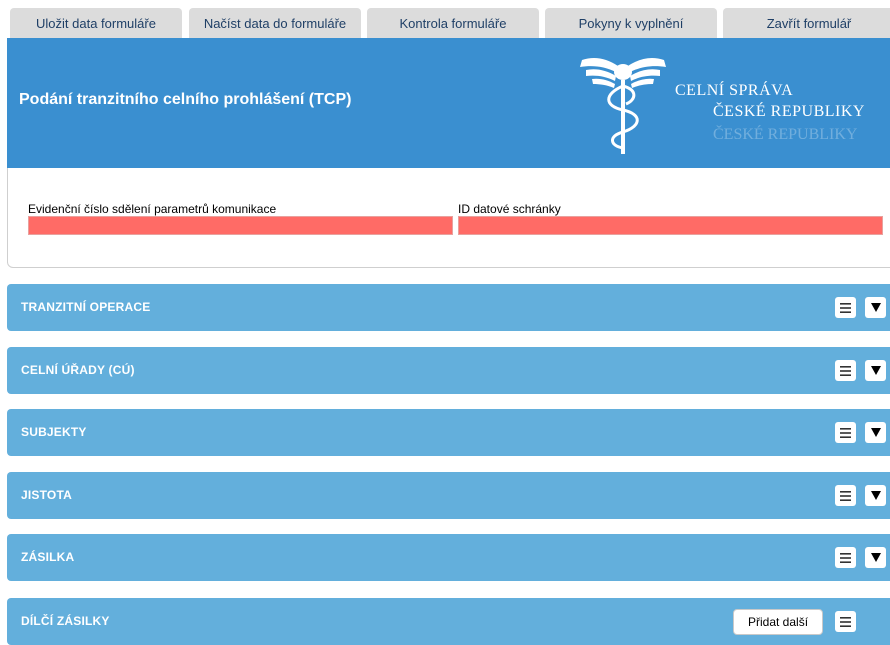  What do you see at coordinates (96, 23) in the screenshot?
I see `save-form-data-button: Uložit data formuláře` at bounding box center [96, 23].